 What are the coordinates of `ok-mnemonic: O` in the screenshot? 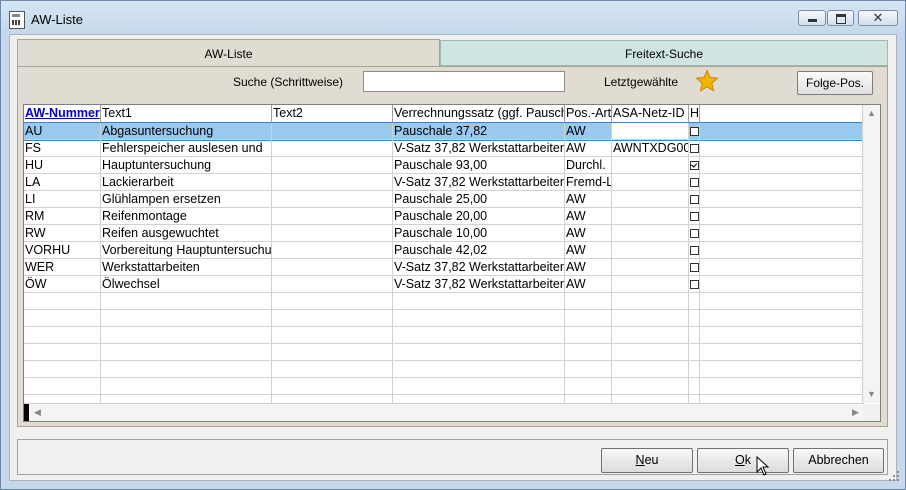 It's located at (740, 460).